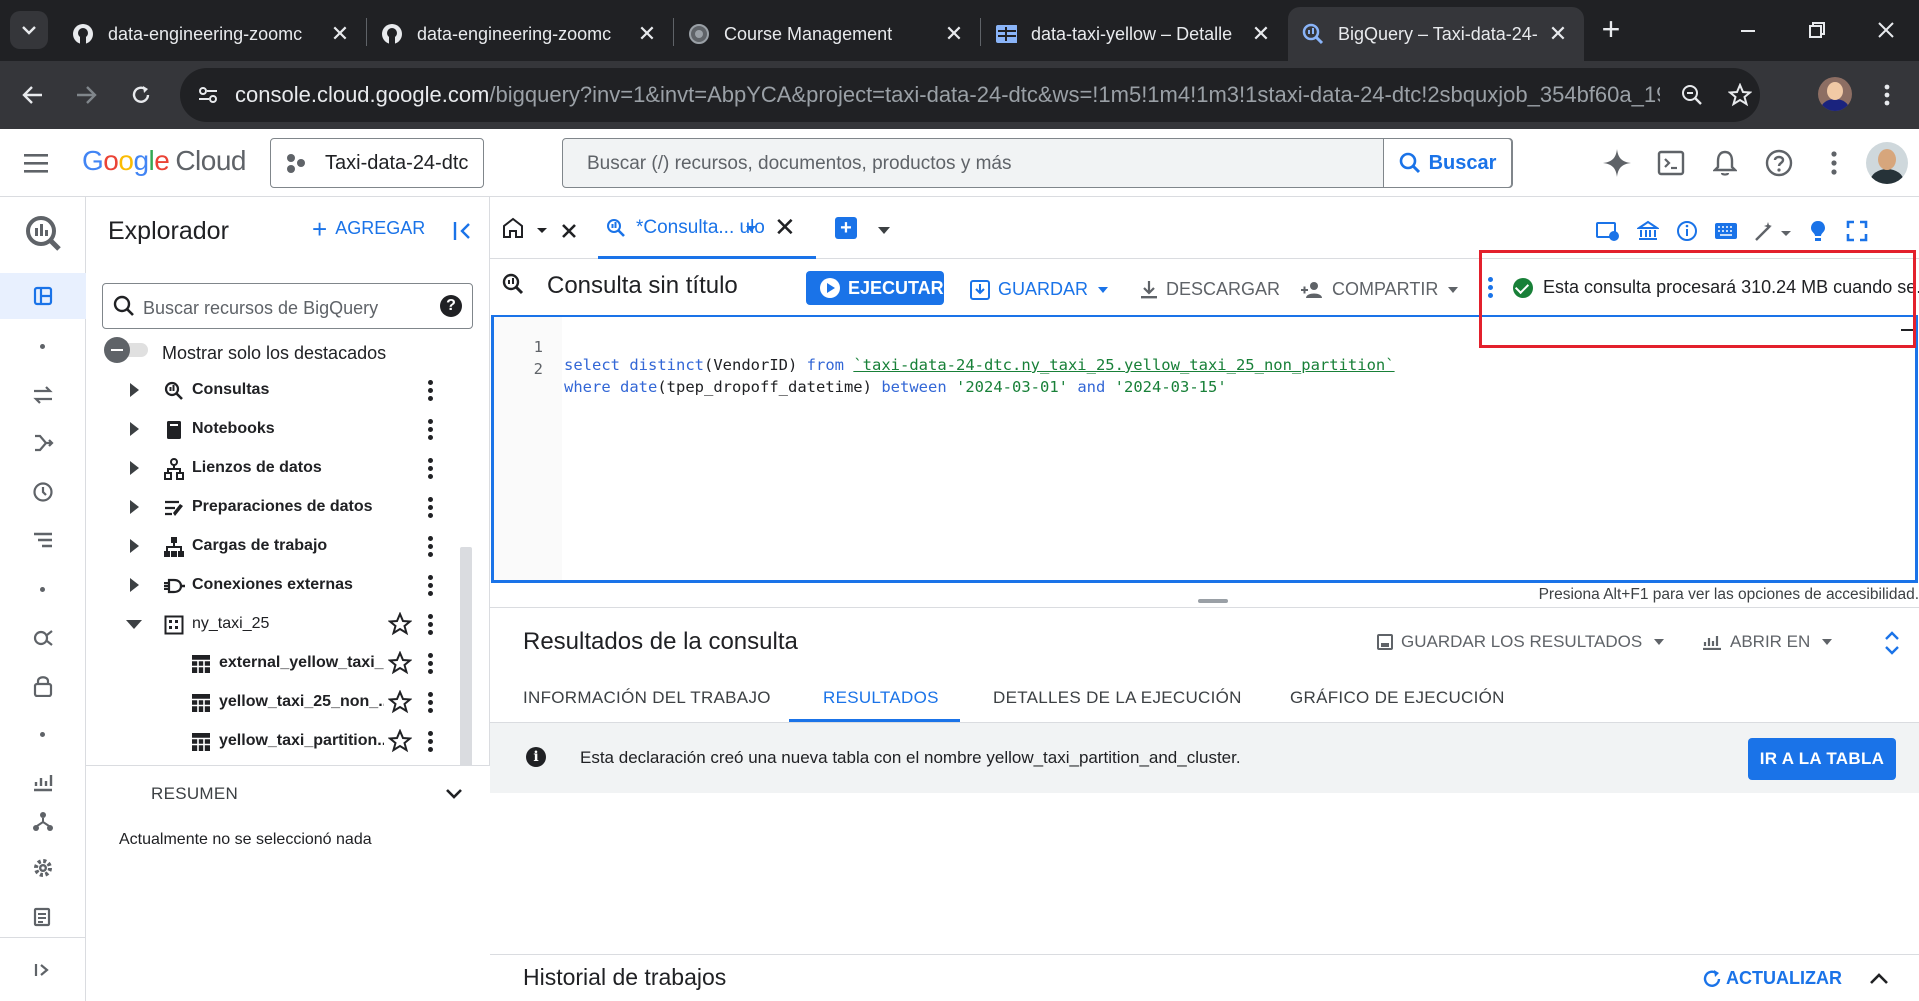 The image size is (1919, 1001). Describe the element at coordinates (368, 229) in the screenshot. I see `explorer-add-button: + AGREGAR` at that location.